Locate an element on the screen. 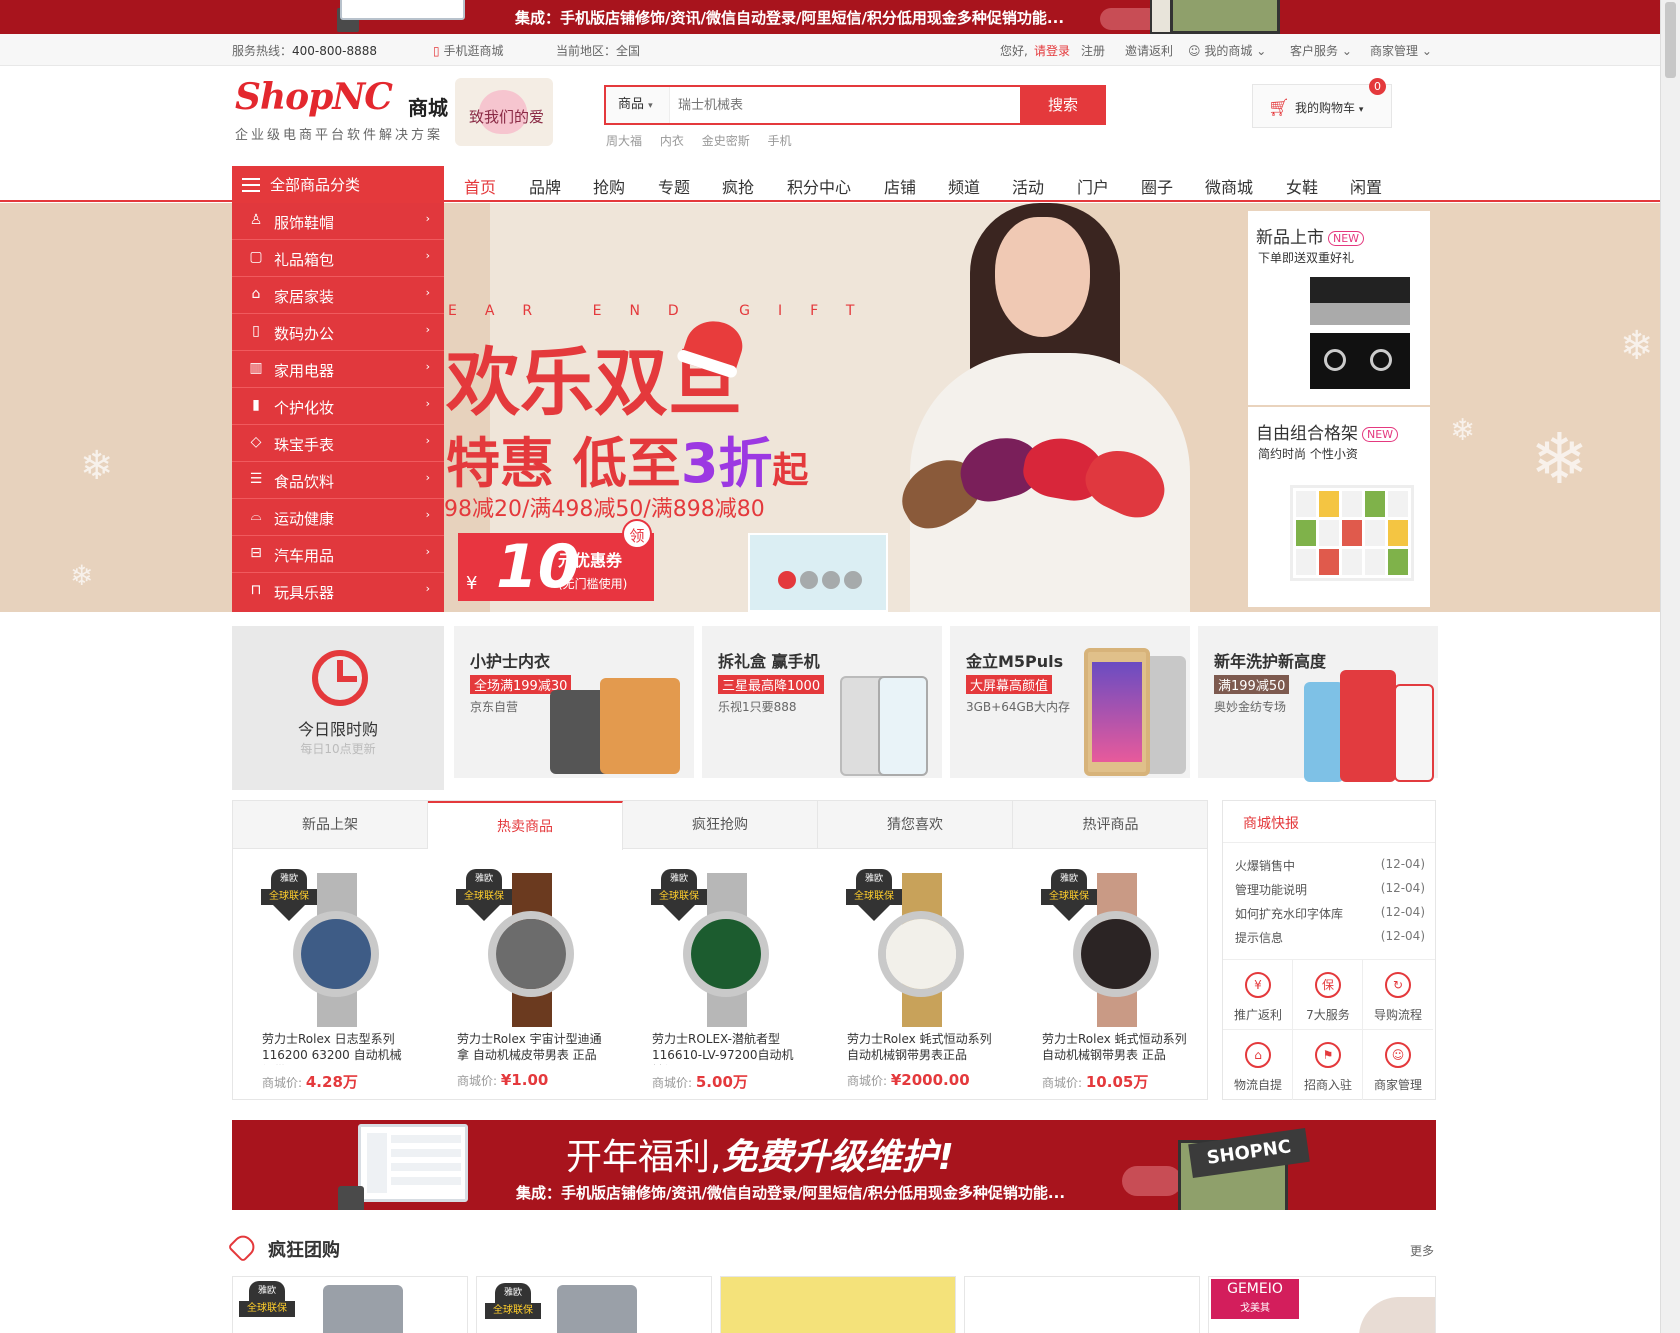  hero-coupon: ¥ 10 元优惠券 (无门槛使用) 领 is located at coordinates (556, 560).